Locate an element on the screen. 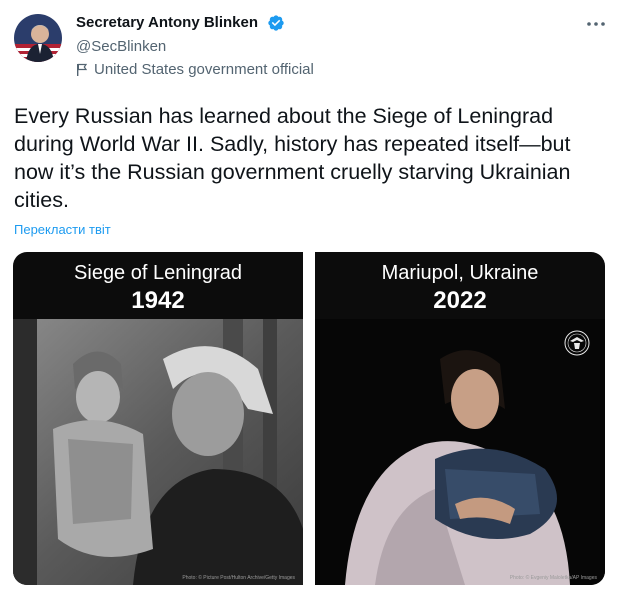 This screenshot has height=594, width=620. government-label-text: United States government official is located at coordinates (204, 69).